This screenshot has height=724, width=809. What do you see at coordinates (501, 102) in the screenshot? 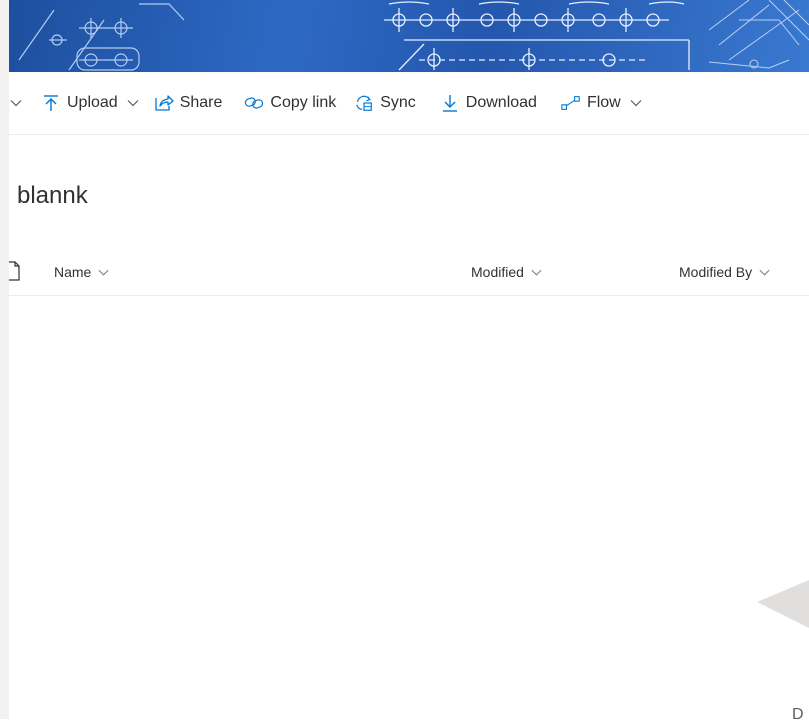
I see `download-label: Download` at bounding box center [501, 102].